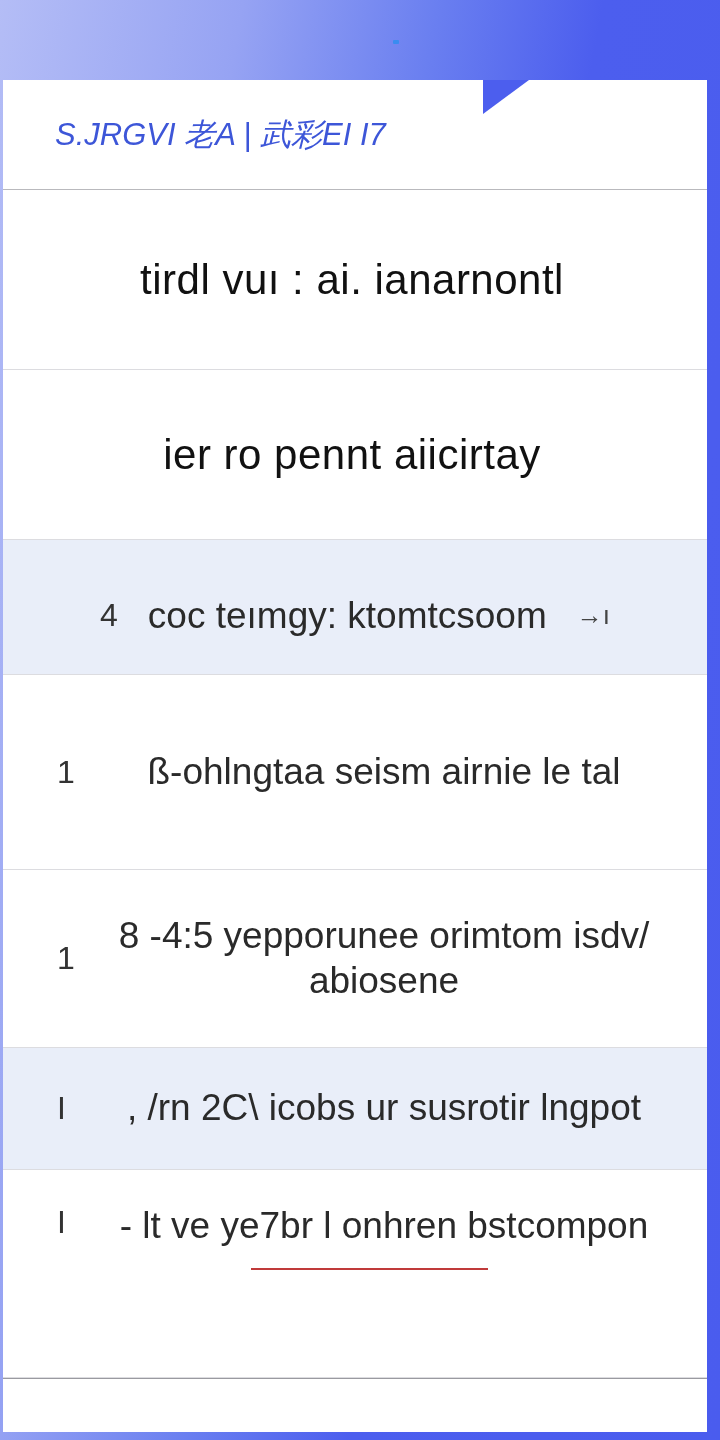  I want to click on row-text: , /rn 2C\ icobs ur susrotir lngpot, so click(384, 1108).